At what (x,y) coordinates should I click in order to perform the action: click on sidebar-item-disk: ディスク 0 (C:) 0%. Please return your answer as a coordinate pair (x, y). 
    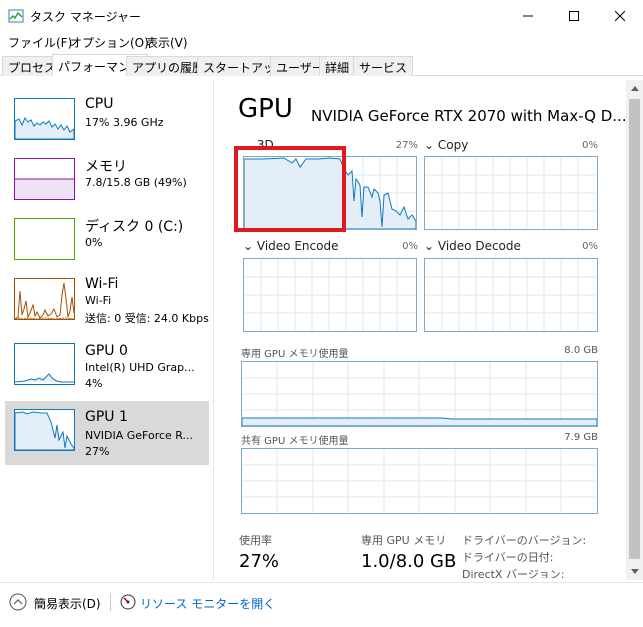
    Looking at the image, I should click on (107, 244).